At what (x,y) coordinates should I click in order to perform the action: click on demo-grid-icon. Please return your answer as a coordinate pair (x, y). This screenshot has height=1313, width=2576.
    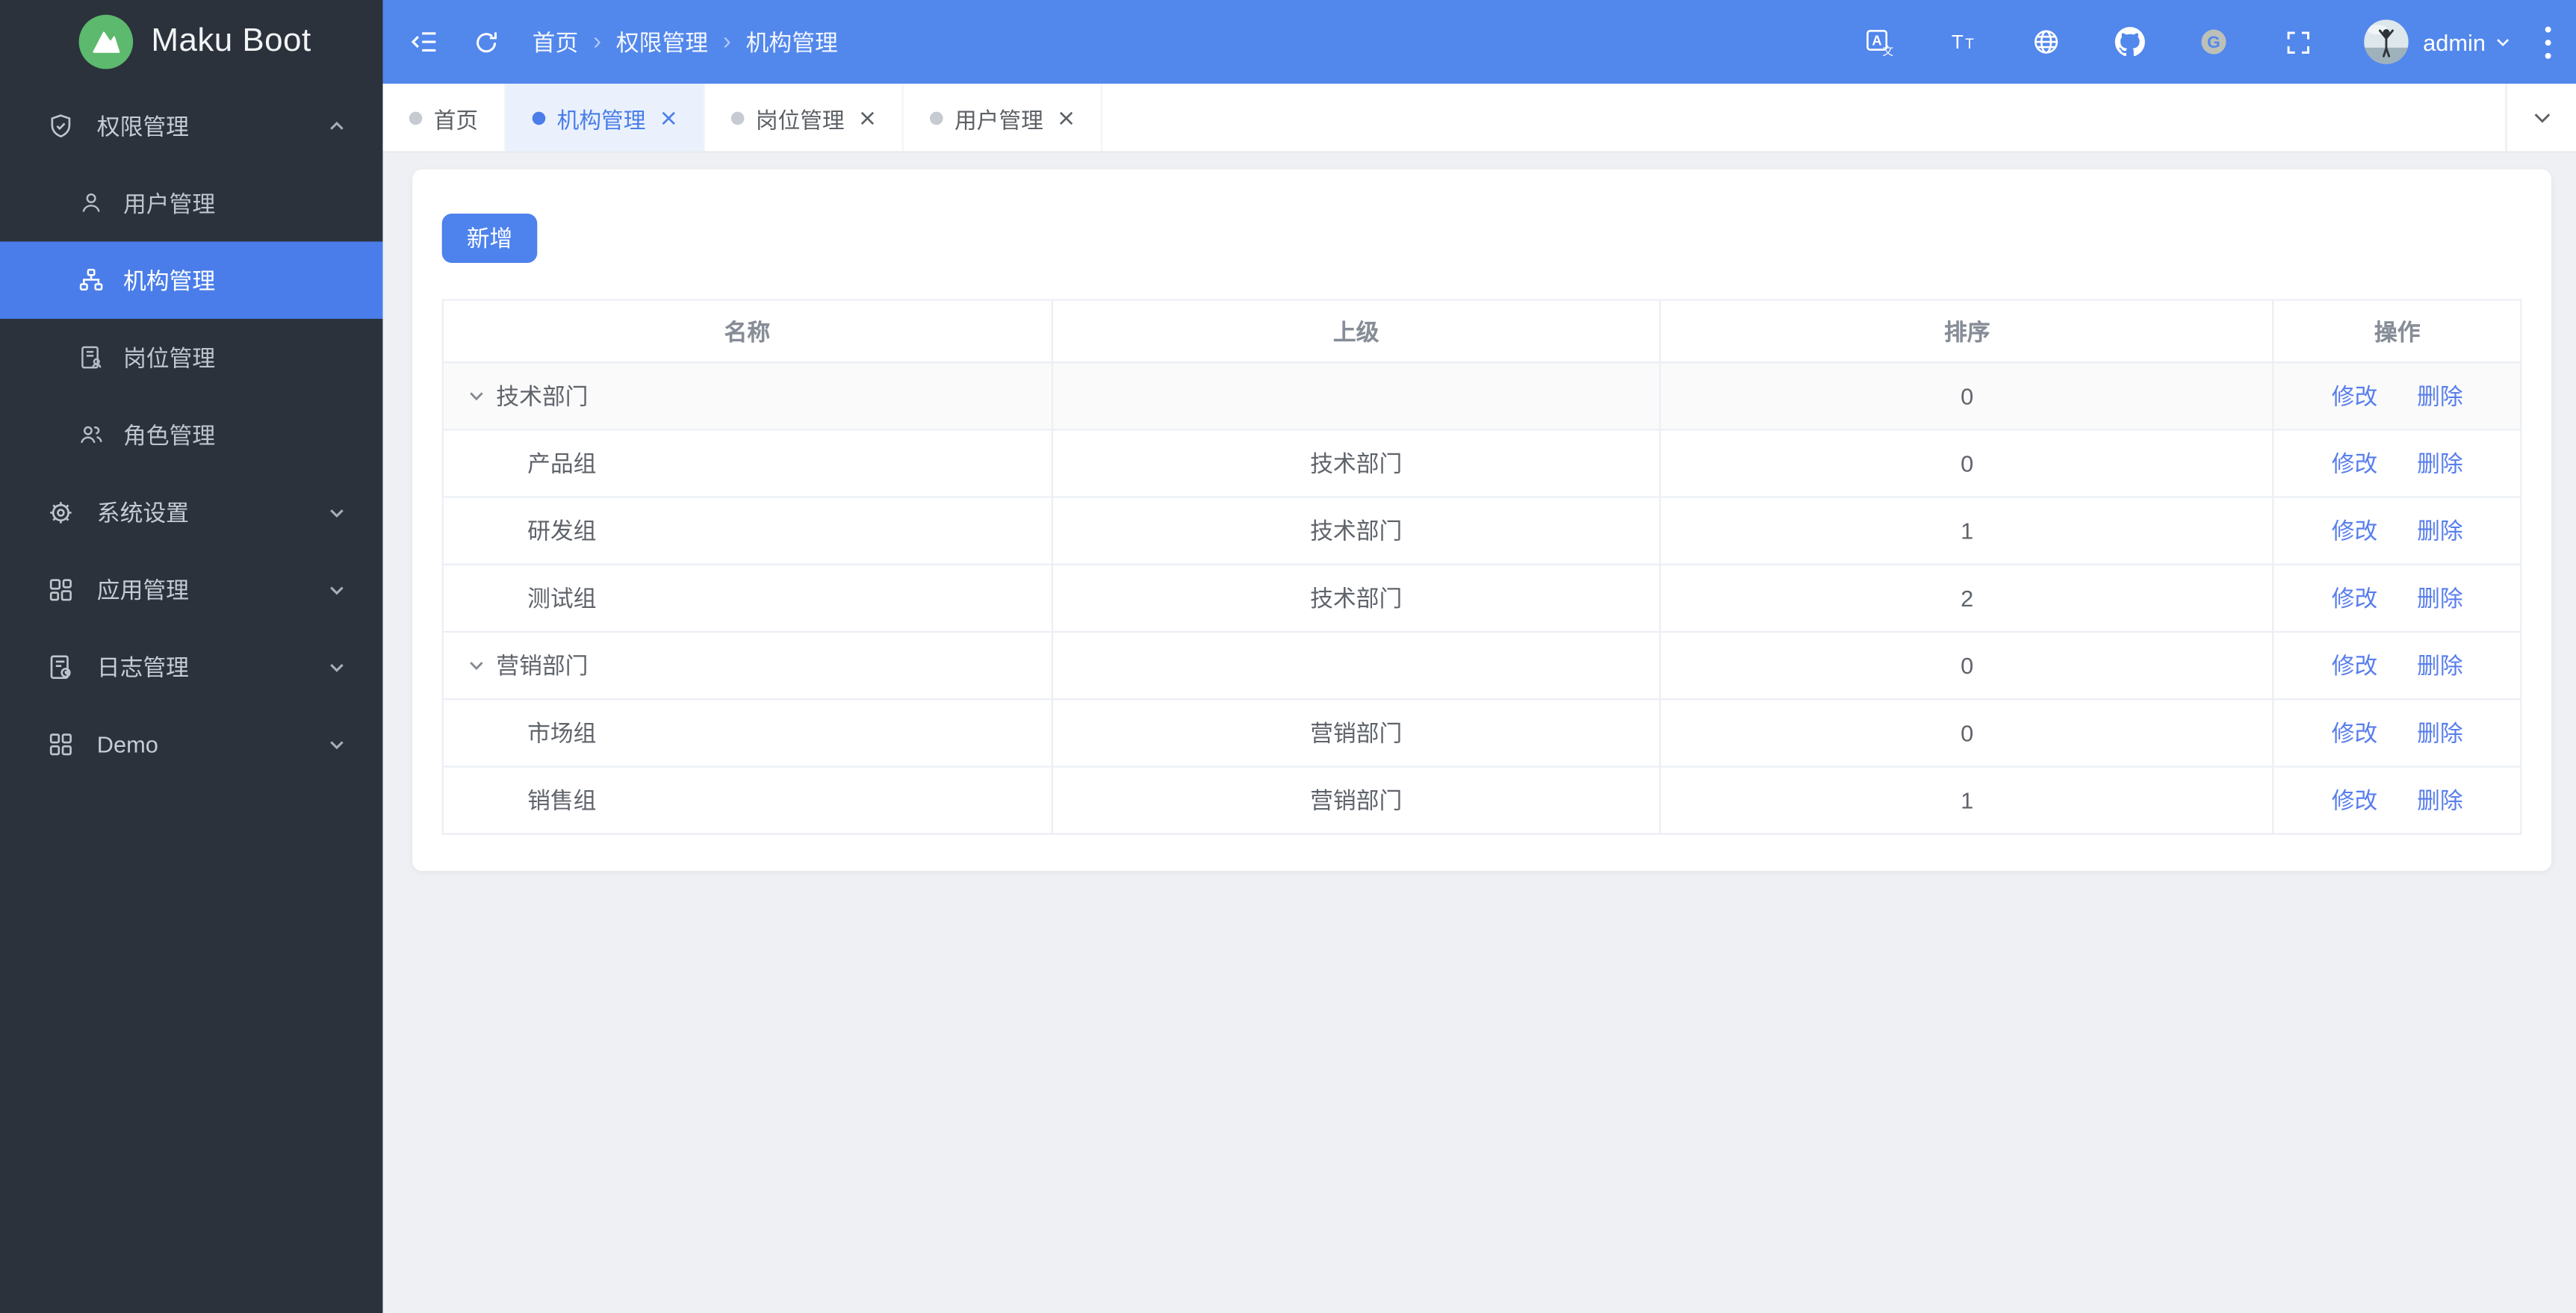
    Looking at the image, I should click on (61, 744).